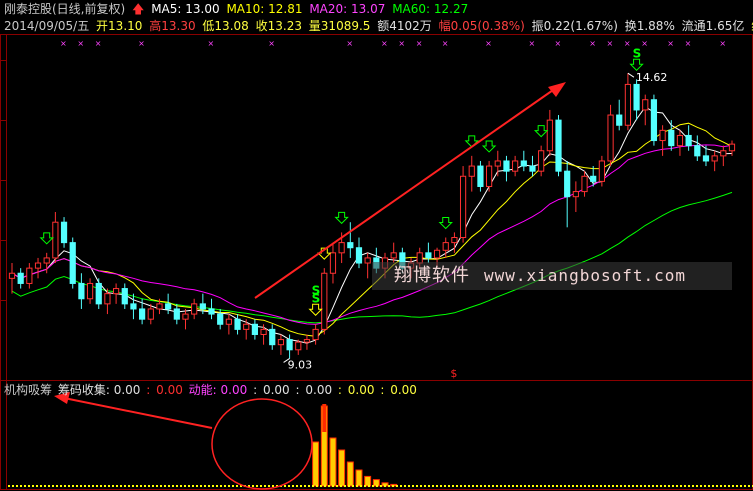 The height and width of the screenshot is (491, 753). Describe the element at coordinates (262, 444) in the screenshot. I see `highlight-circle` at that location.